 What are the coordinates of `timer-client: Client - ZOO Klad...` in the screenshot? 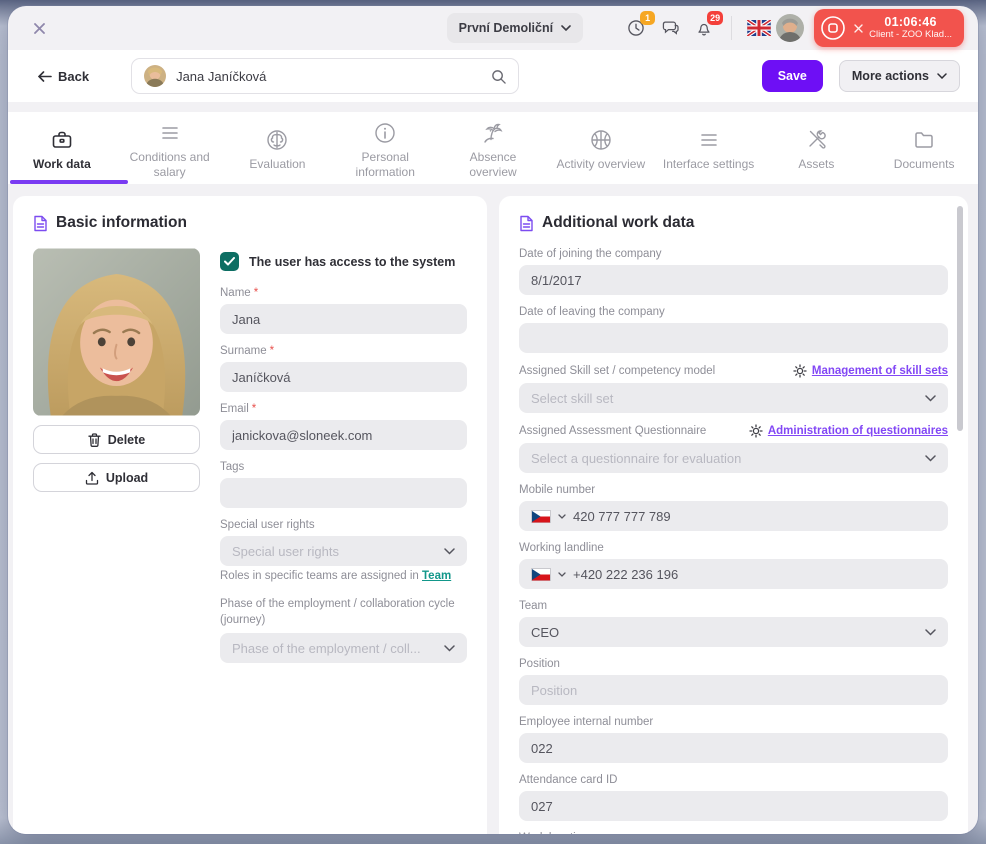 It's located at (910, 34).